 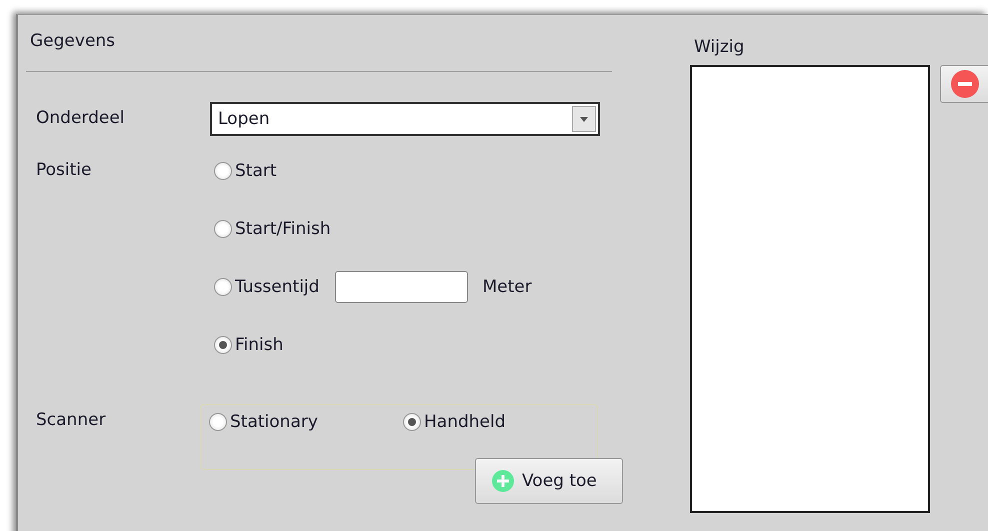 I want to click on remove-button, so click(x=964, y=84).